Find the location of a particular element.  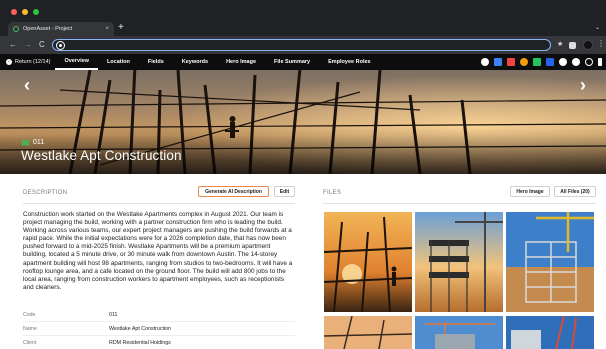

tab-employee-roles: Employee Roles is located at coordinates (349, 62).